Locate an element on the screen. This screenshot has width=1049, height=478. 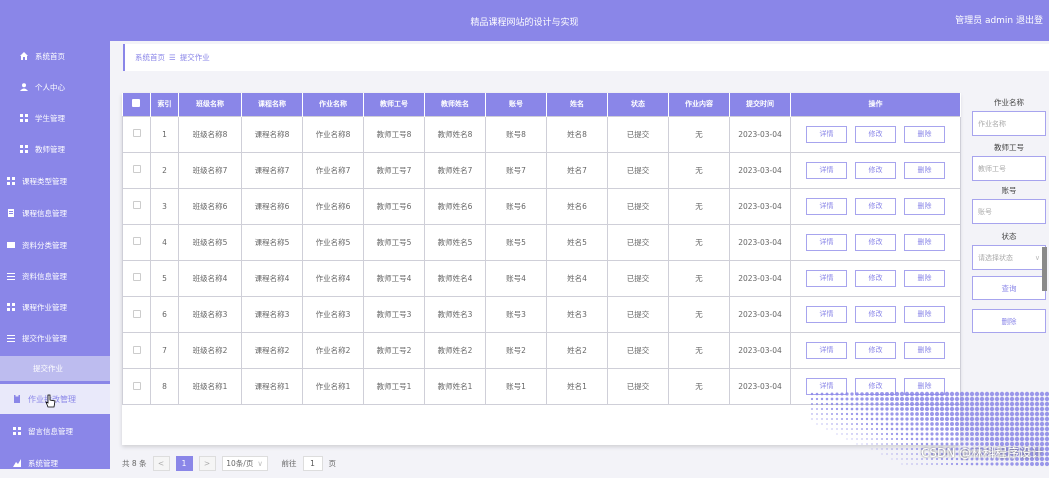
table-cell: 已提交 is located at coordinates (638, 314).